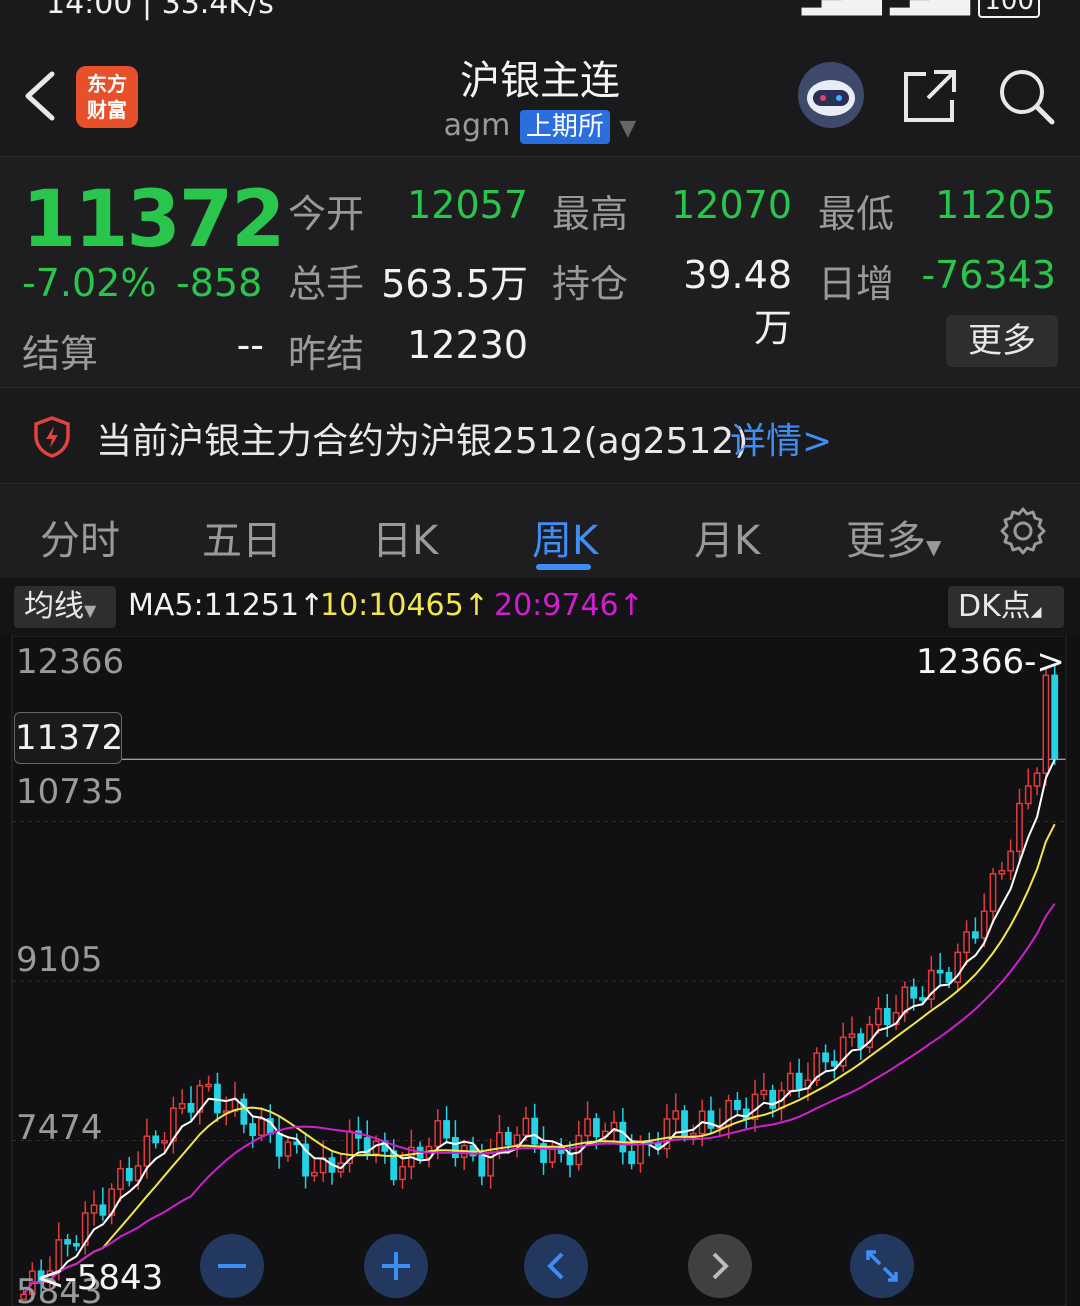 The height and width of the screenshot is (1306, 1080). Describe the element at coordinates (70, 792) in the screenshot. I see `y-axis-label: 10735` at that location.